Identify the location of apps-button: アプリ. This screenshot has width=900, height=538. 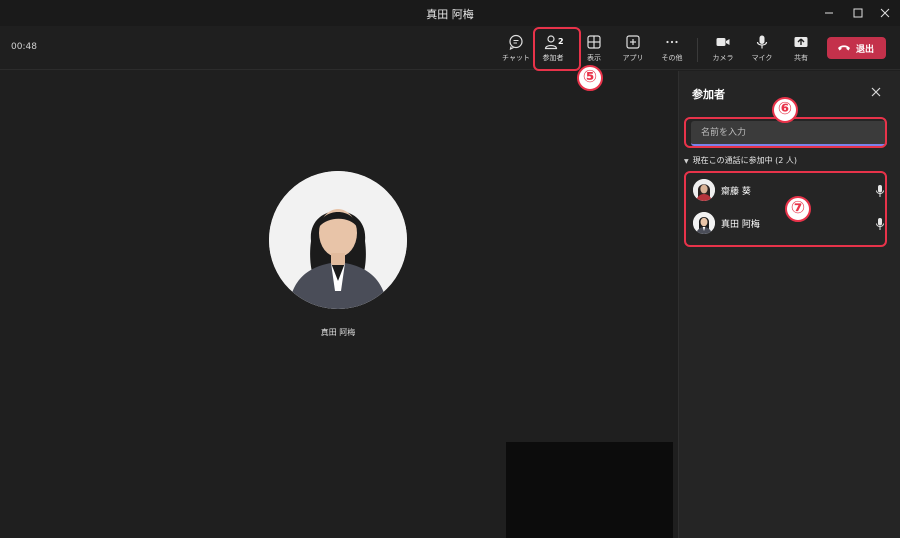
(633, 49).